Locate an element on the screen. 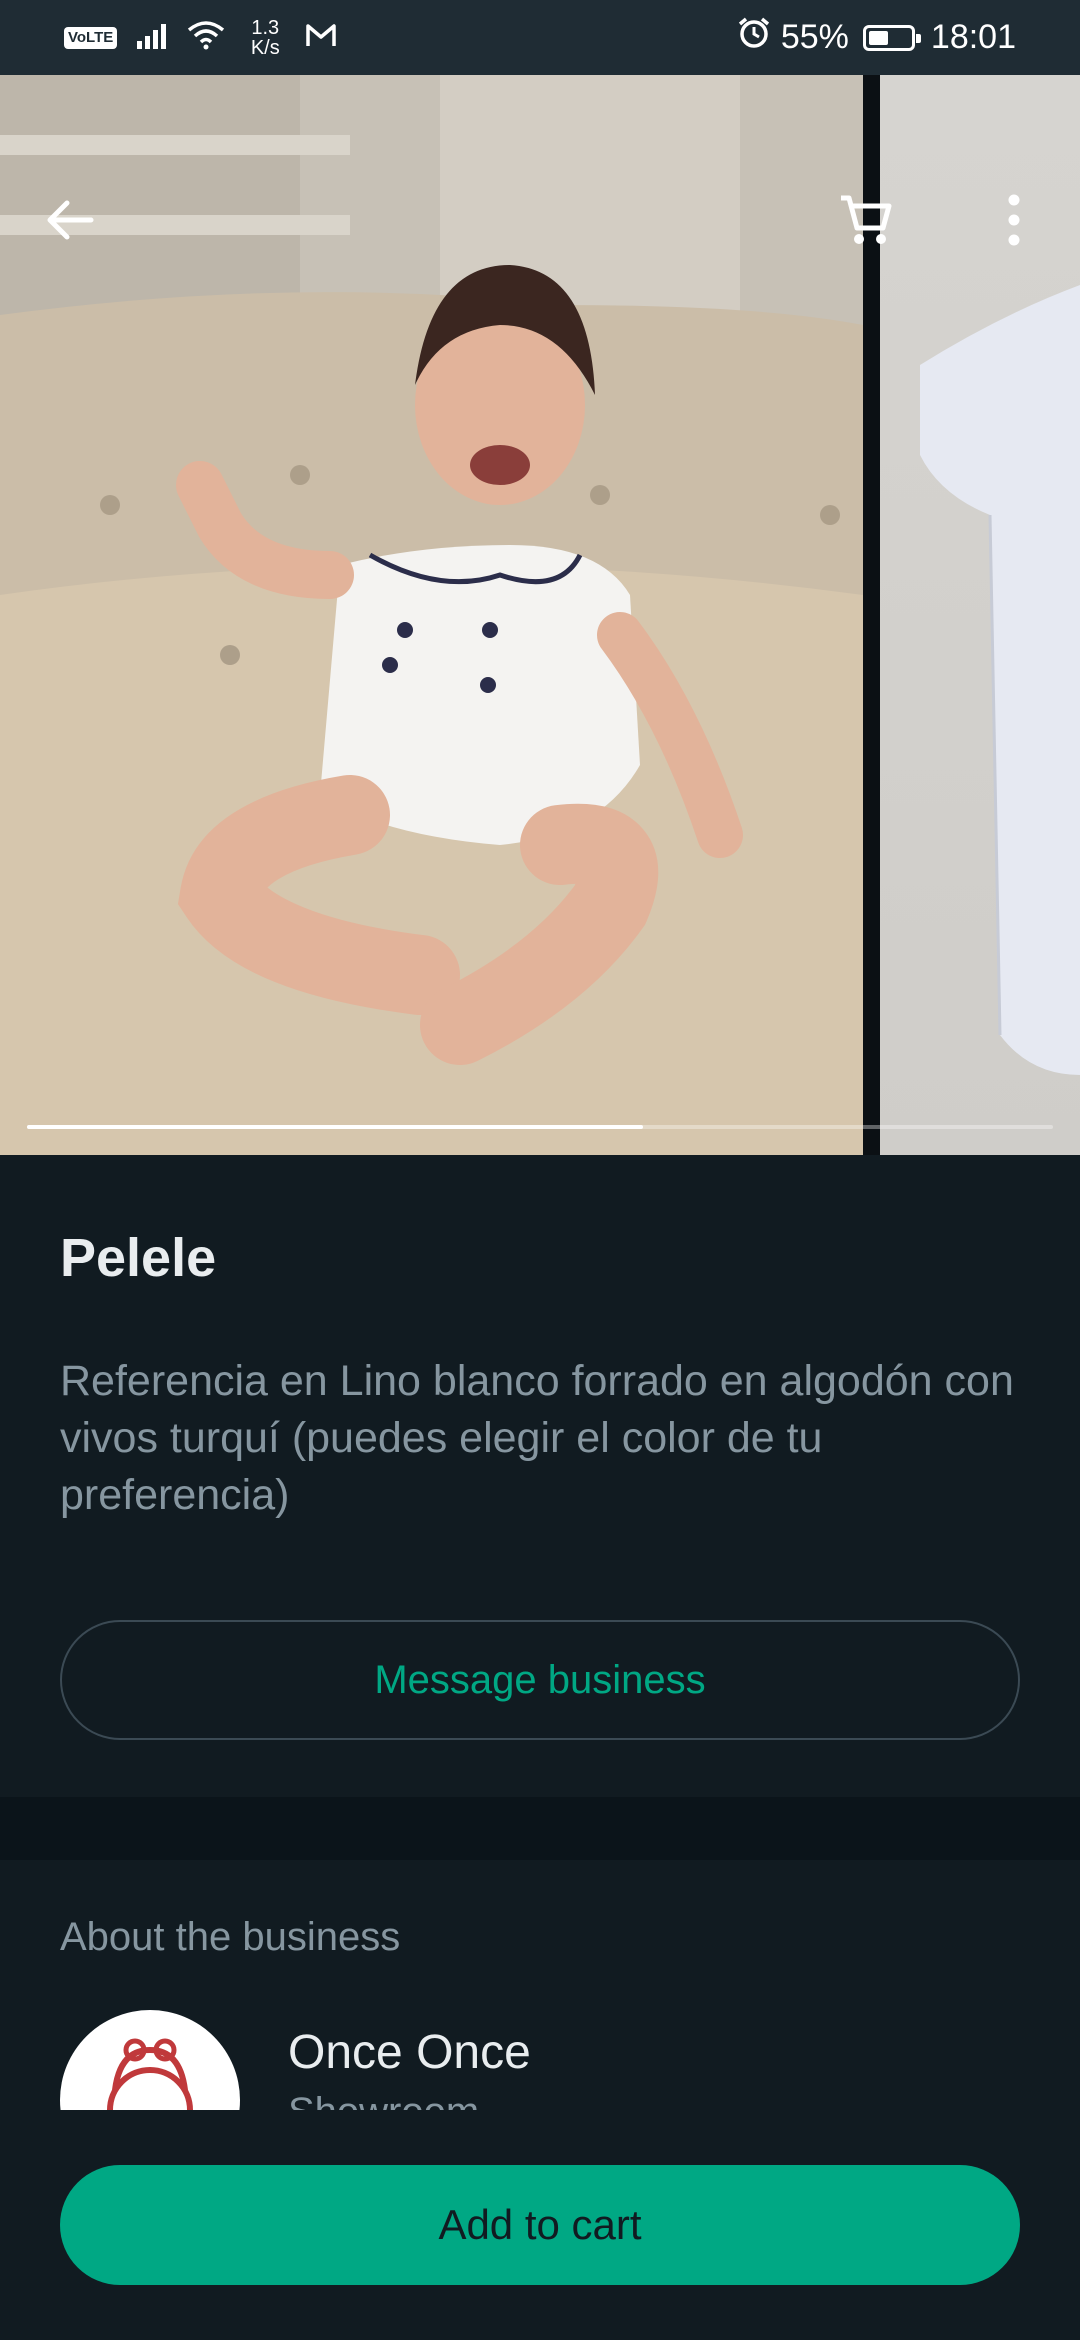 Image resolution: width=1080 pixels, height=2340 pixels. business-category: Showroom is located at coordinates (383, 2100).